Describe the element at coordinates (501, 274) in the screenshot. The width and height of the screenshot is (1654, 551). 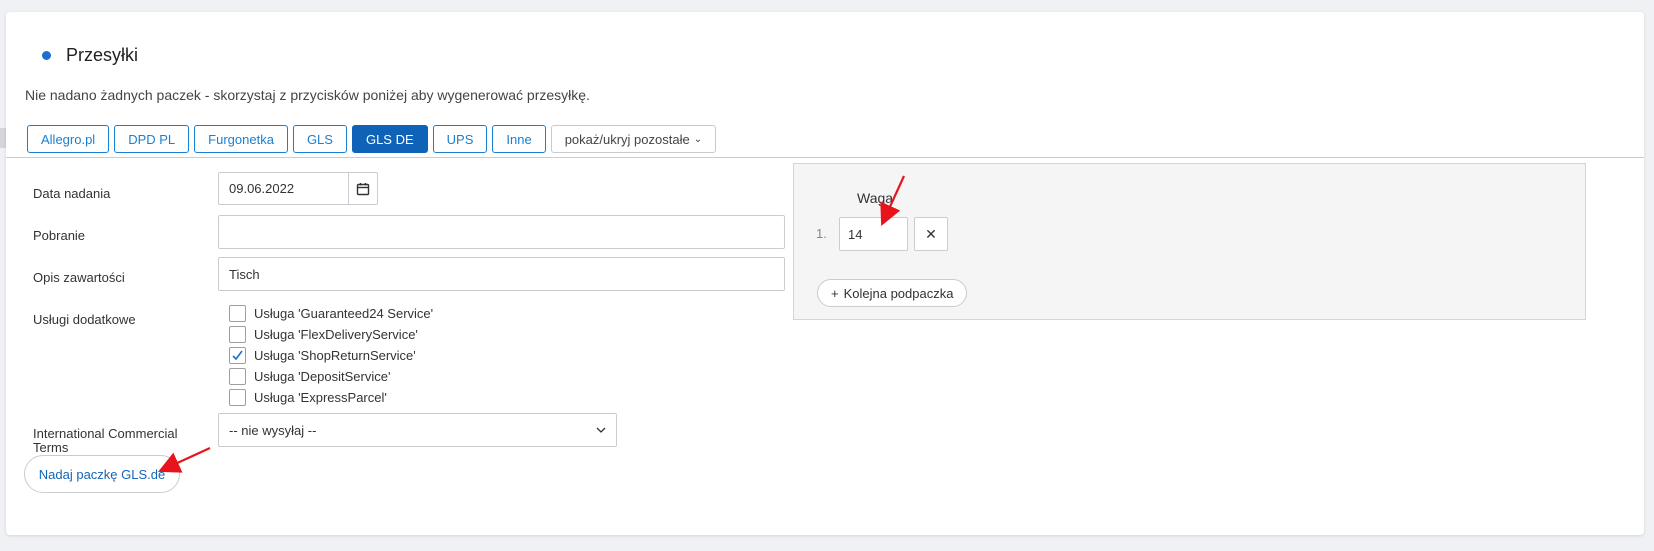
I see `content-input: Tisch` at that location.